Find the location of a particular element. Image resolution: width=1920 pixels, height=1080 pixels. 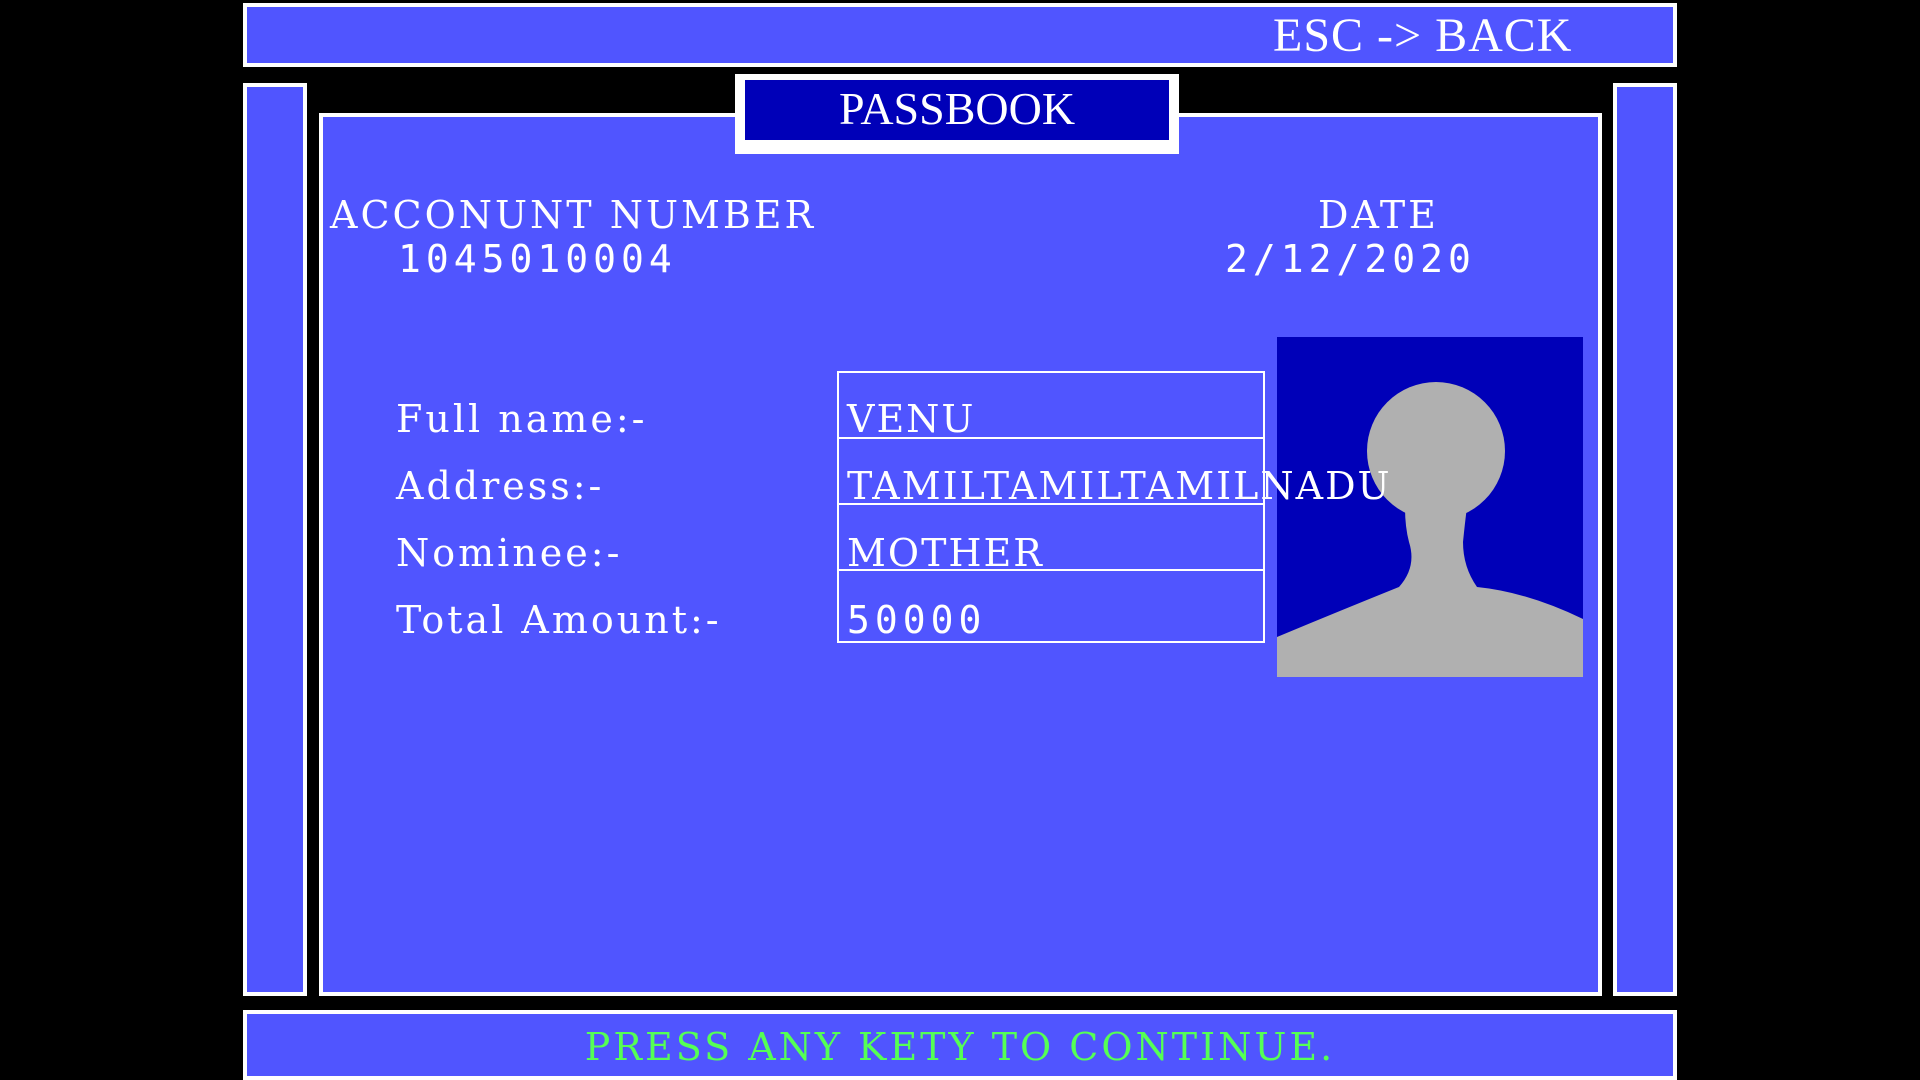

account-number-label: ACCONUNT NUMBER is located at coordinates (573, 215).